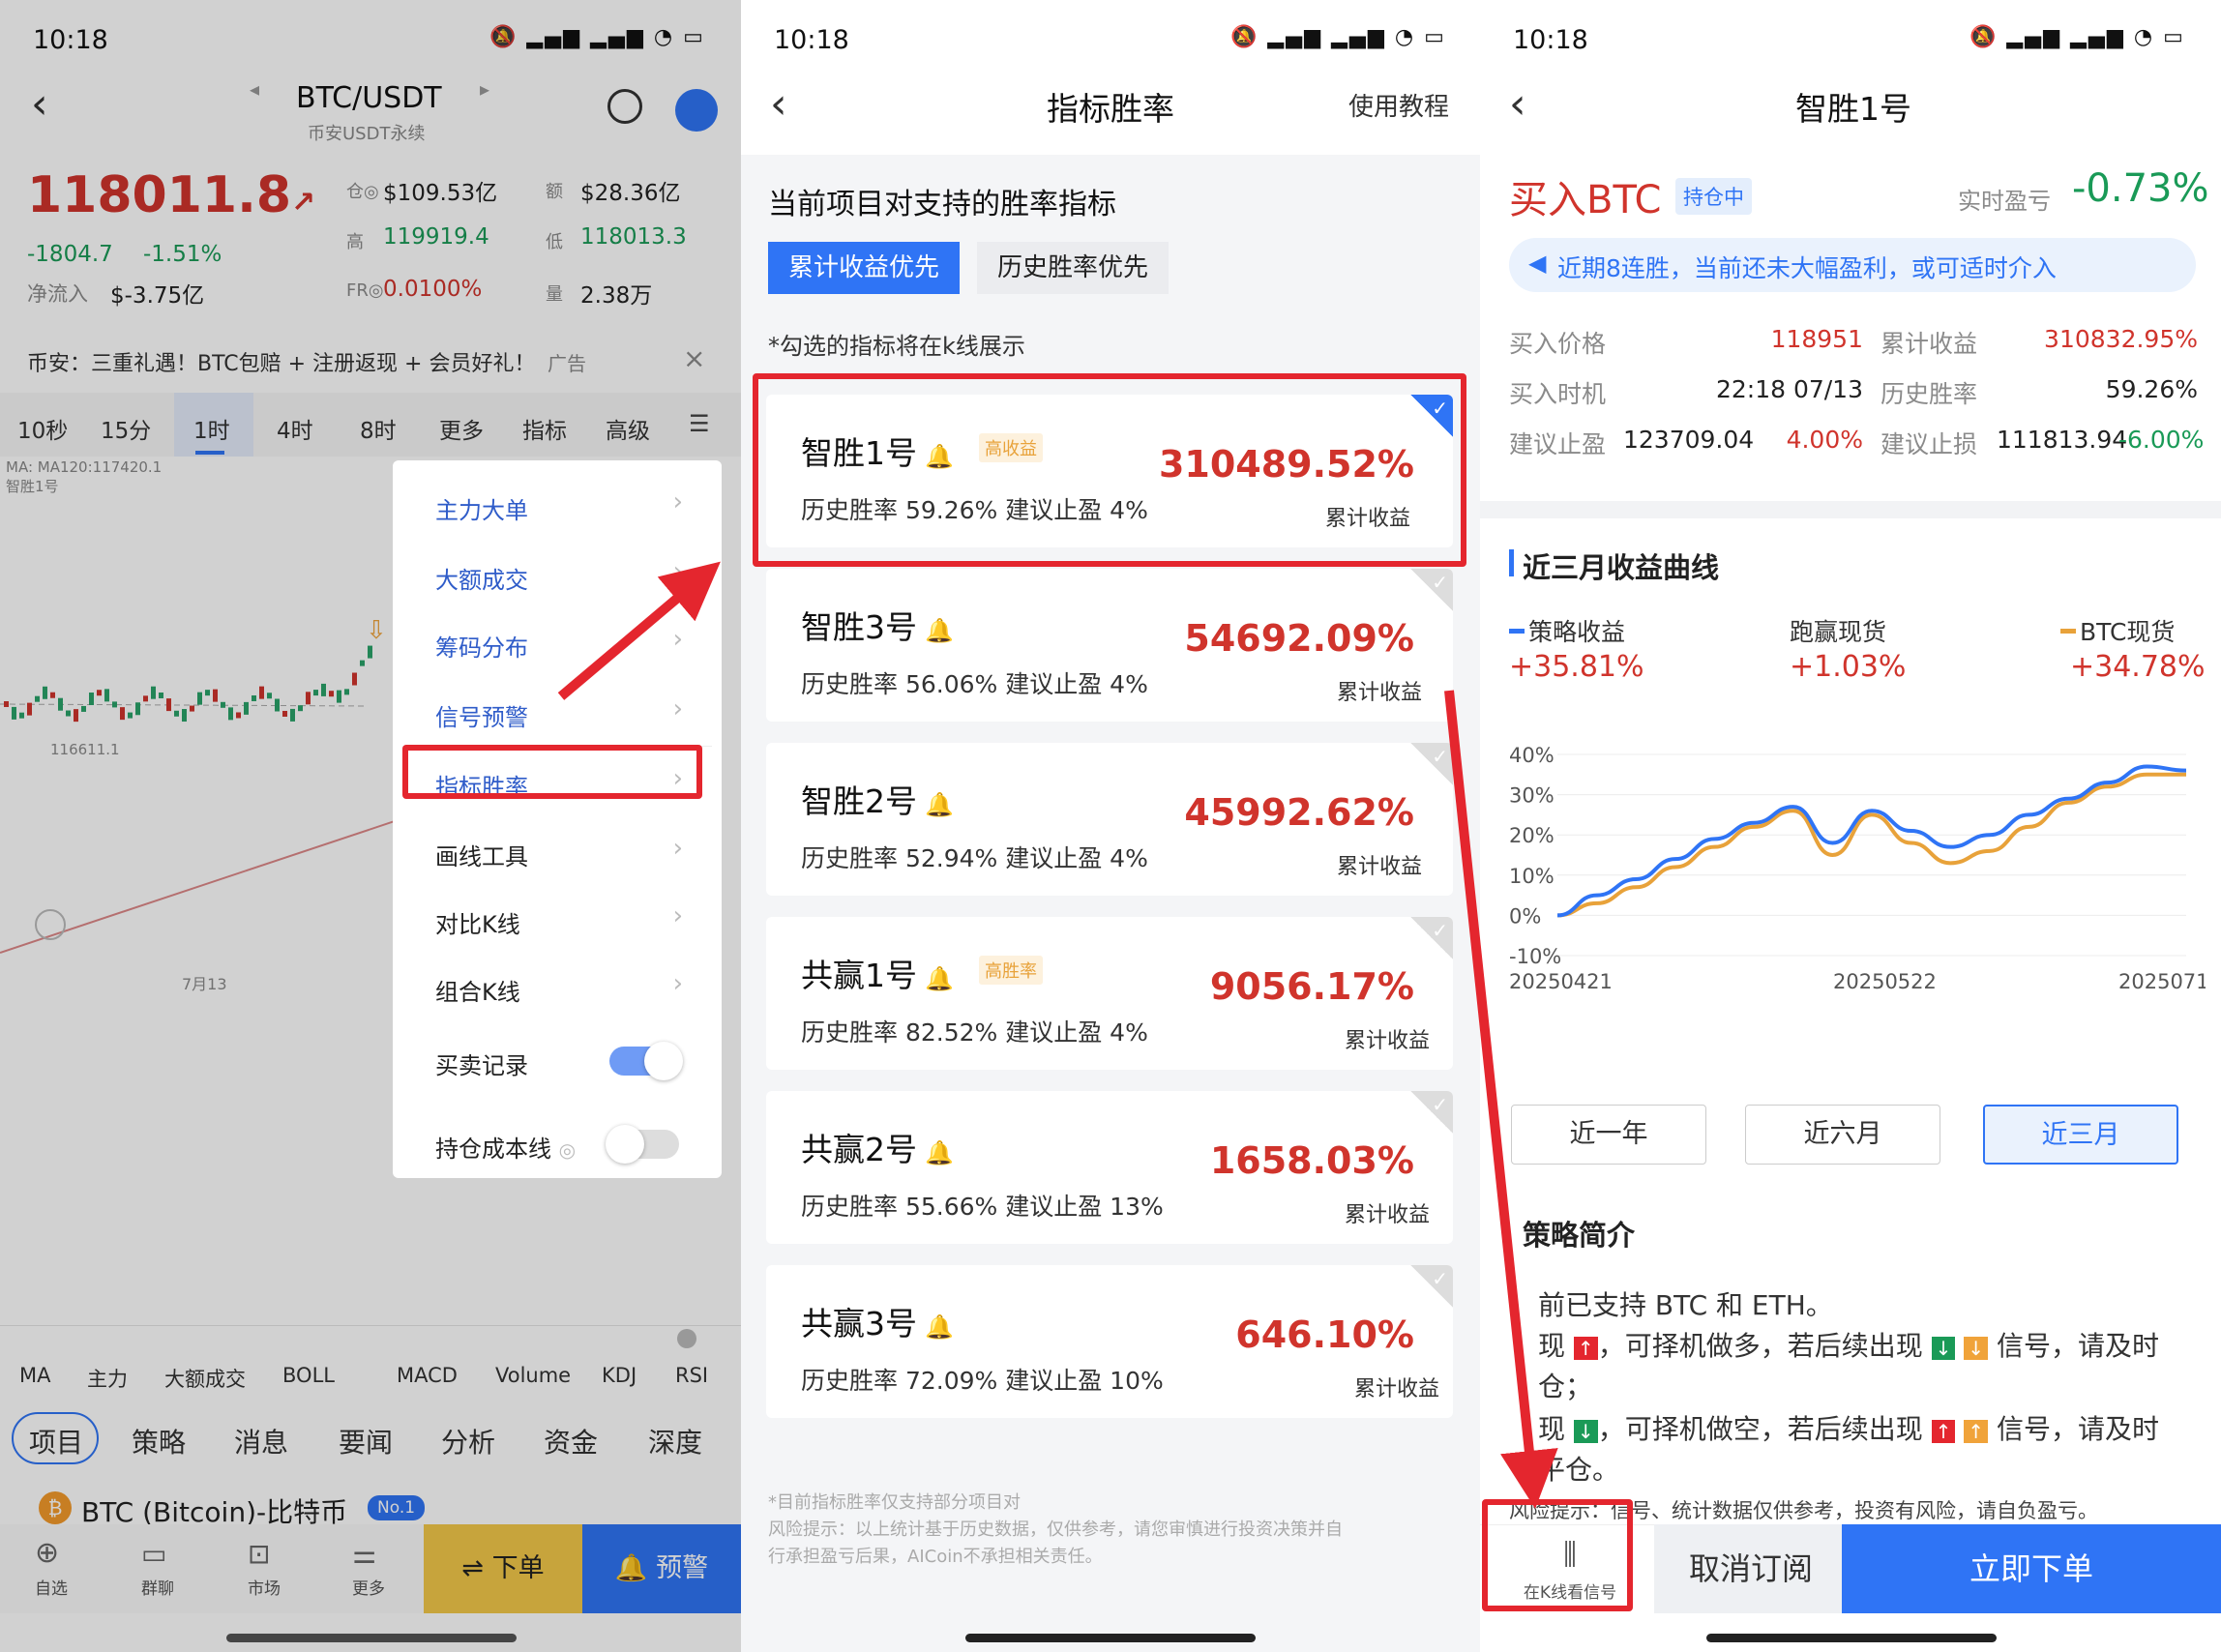  I want to click on scroll-dot-icon, so click(686, 1338).